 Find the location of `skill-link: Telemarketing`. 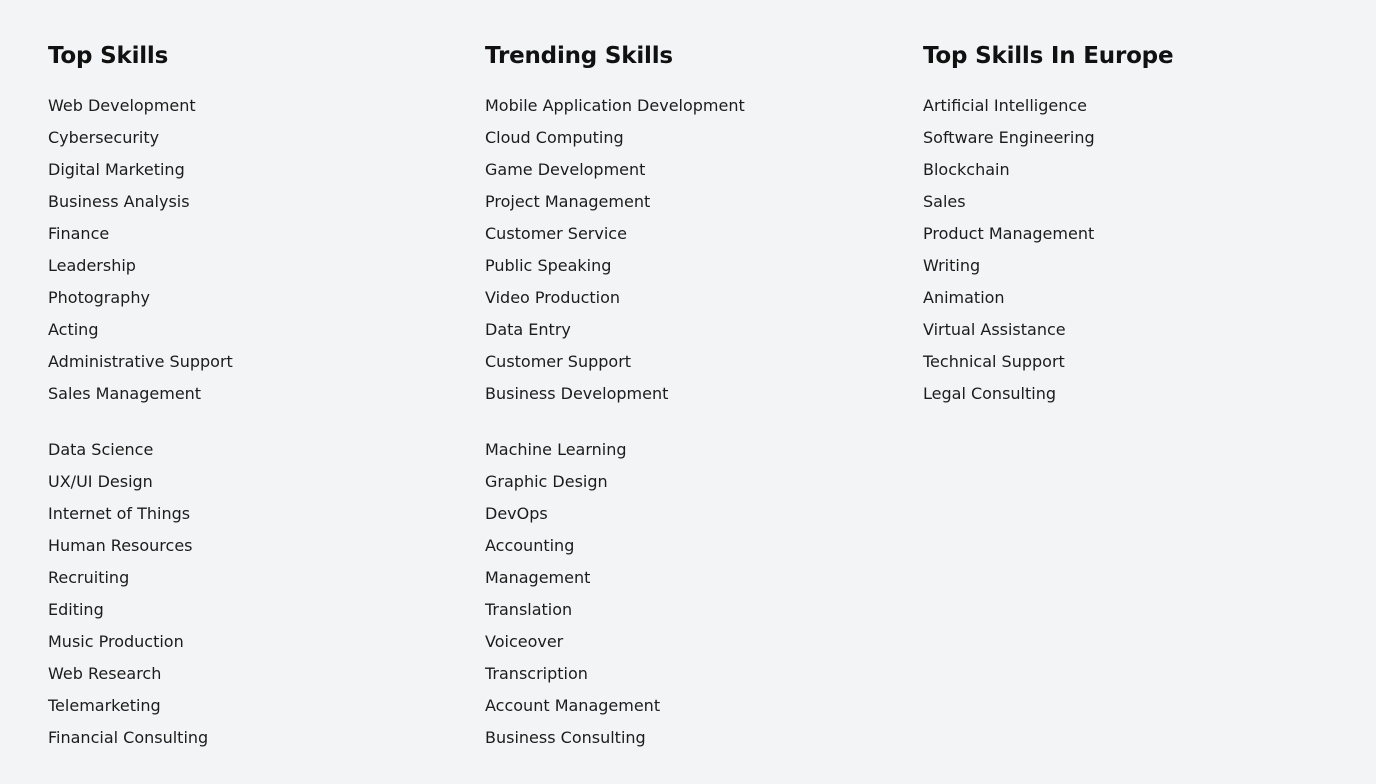

skill-link: Telemarketing is located at coordinates (258, 706).